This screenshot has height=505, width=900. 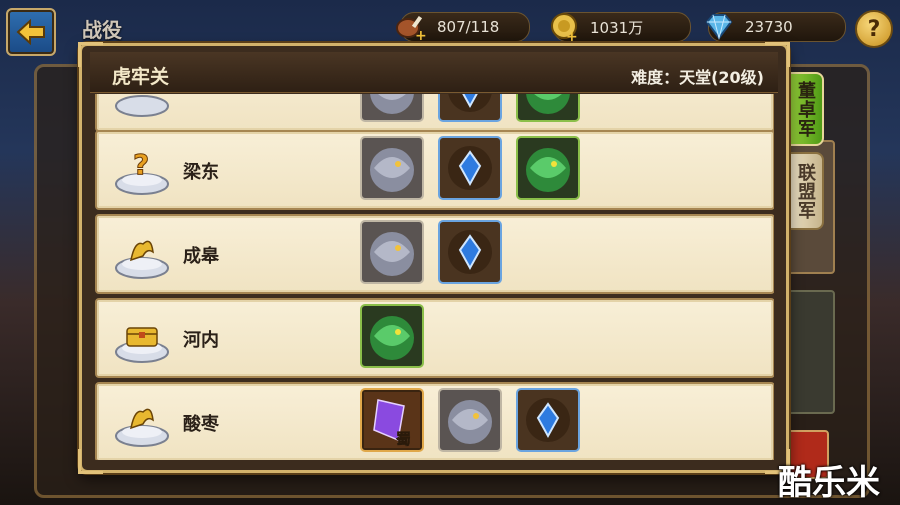 What do you see at coordinates (142, 106) in the screenshot?
I see `pedestal-icon` at bounding box center [142, 106].